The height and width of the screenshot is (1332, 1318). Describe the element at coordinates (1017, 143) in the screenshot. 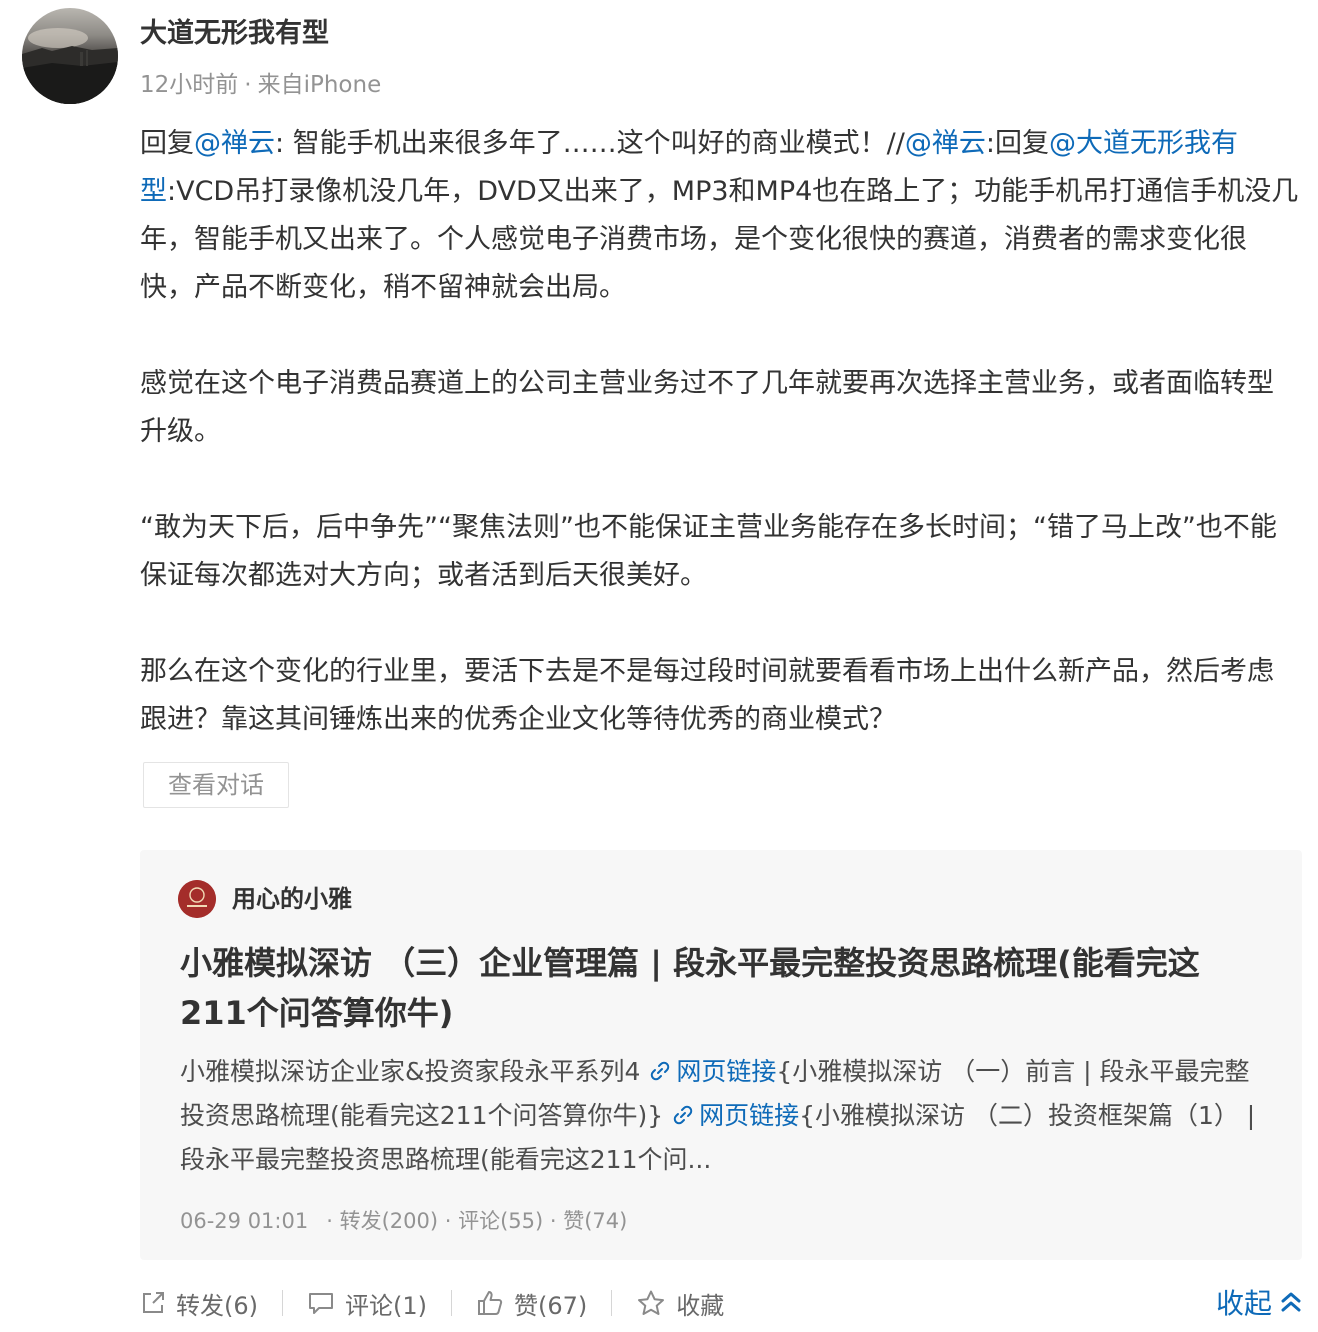

I see `post-text: :回复` at that location.